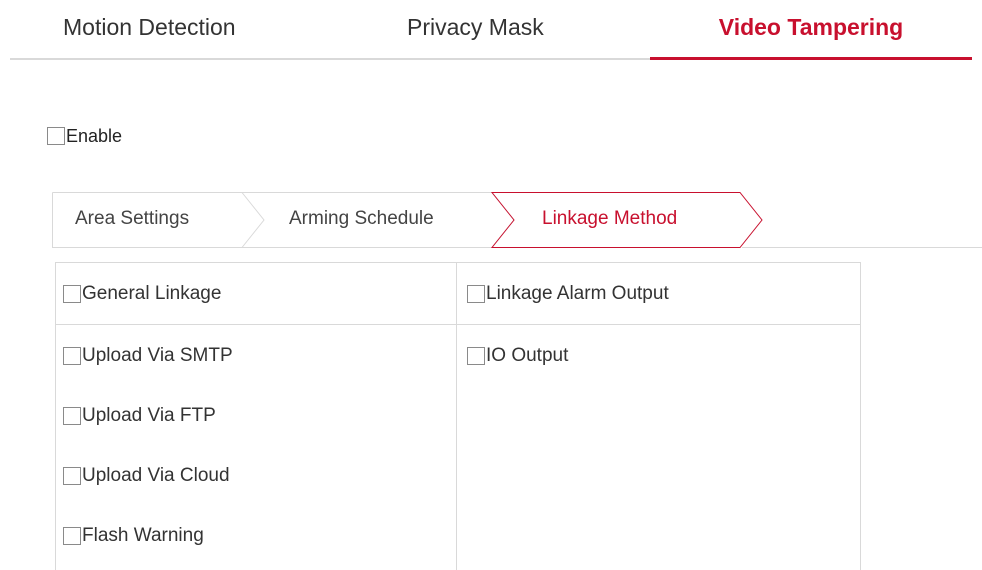 This screenshot has width=982, height=570. I want to click on io-output-label: IO Output, so click(527, 355).